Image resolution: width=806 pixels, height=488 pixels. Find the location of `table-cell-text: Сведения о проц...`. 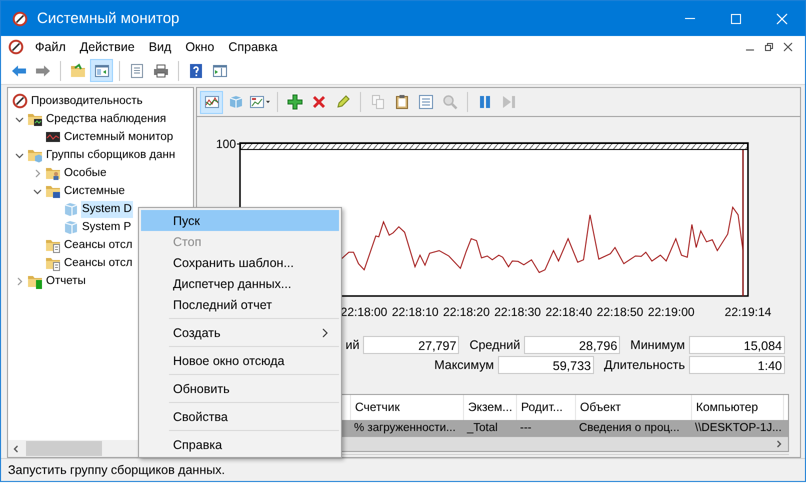

table-cell-text: Сведения о проц... is located at coordinates (629, 428).